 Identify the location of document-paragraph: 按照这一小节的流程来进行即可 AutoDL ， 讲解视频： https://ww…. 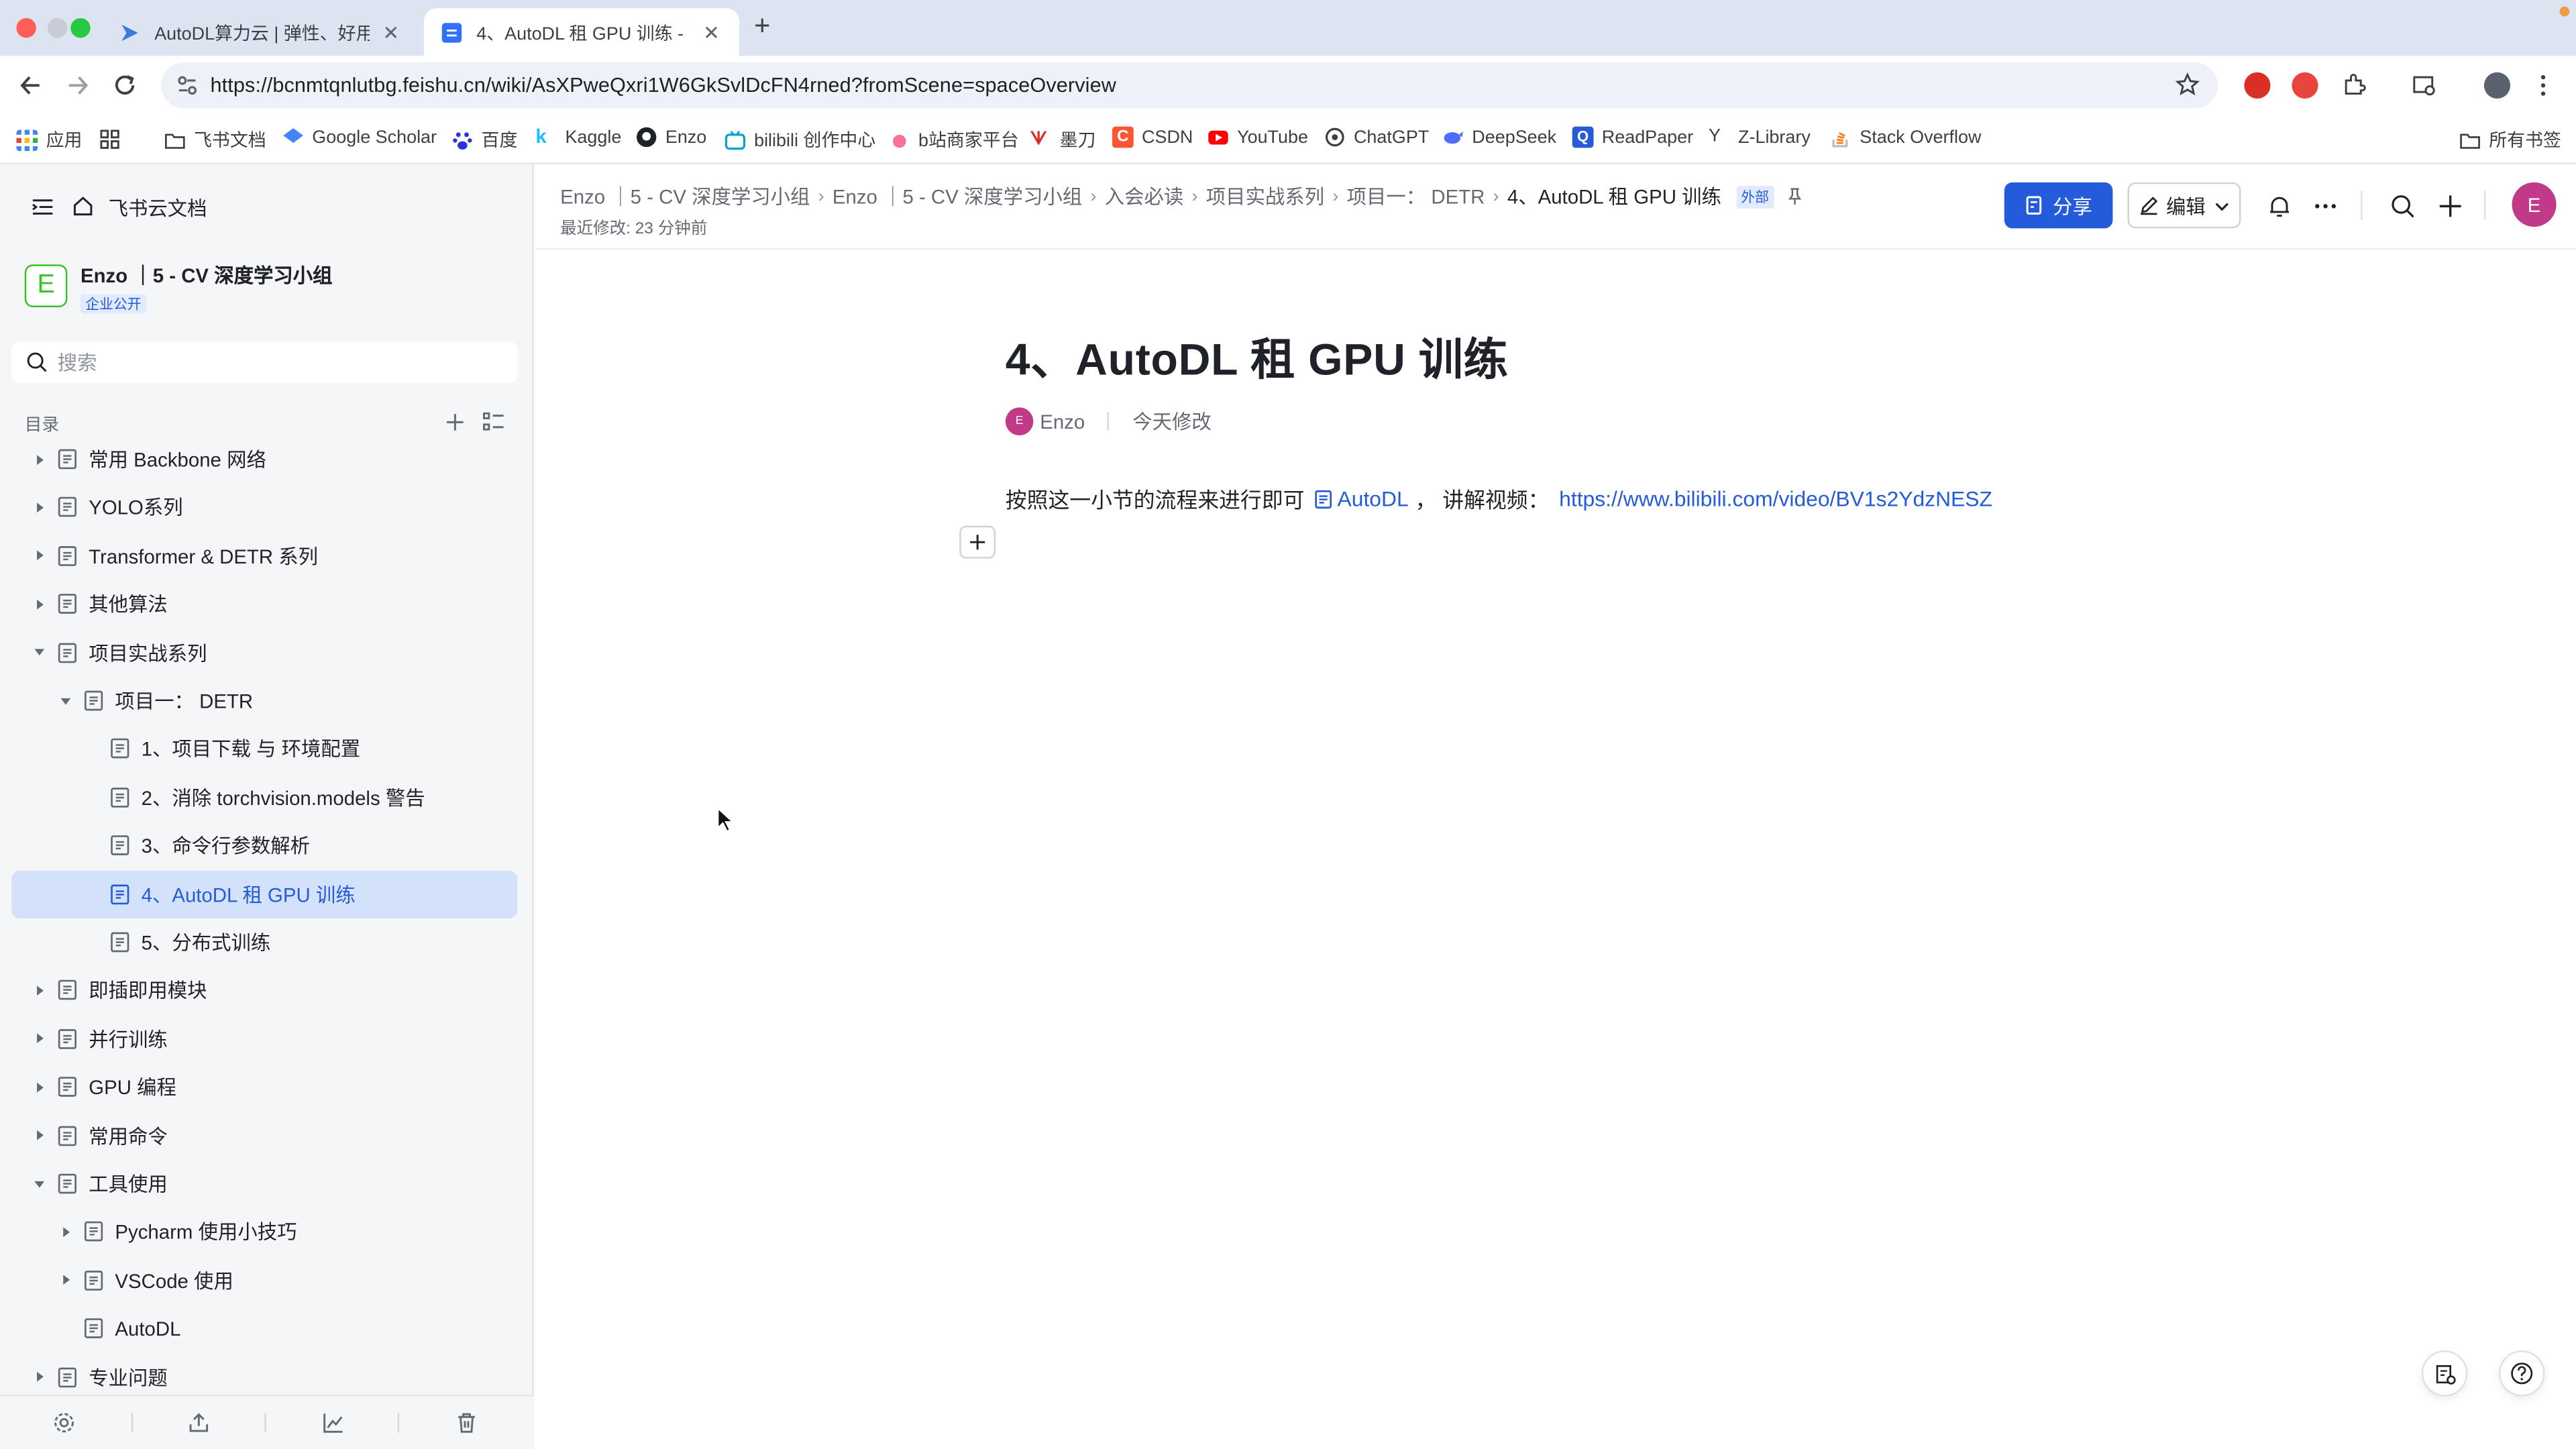
(1499, 499).